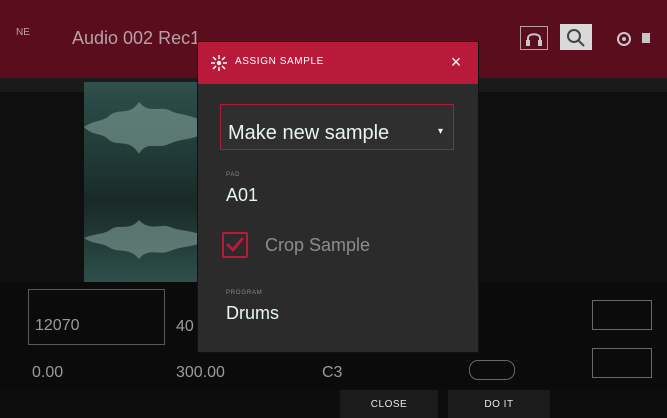  I want to click on footer-bar, so click(333, 404).